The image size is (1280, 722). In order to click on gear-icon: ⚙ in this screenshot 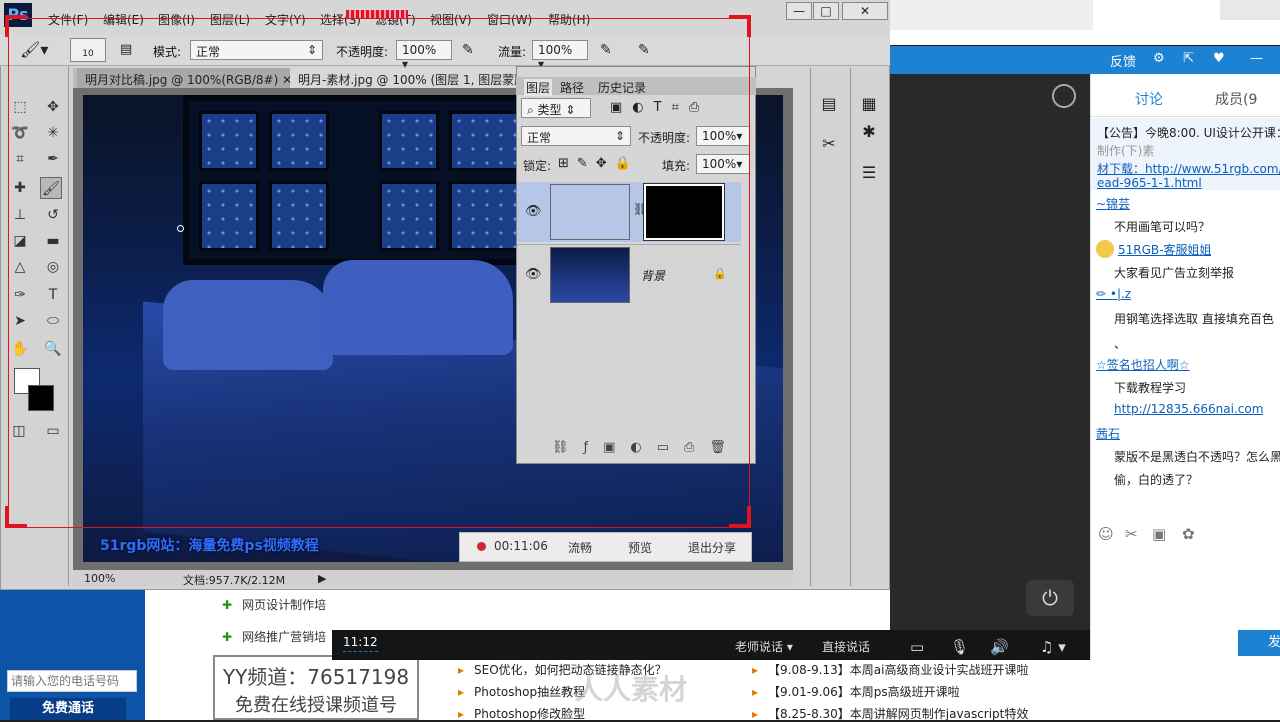, I will do `click(1159, 58)`.